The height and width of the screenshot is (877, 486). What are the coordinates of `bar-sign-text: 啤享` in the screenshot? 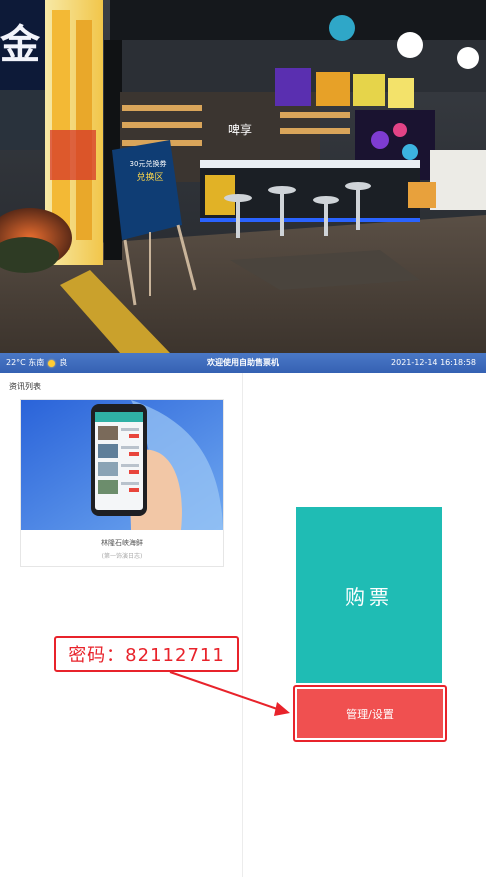 It's located at (240, 129).